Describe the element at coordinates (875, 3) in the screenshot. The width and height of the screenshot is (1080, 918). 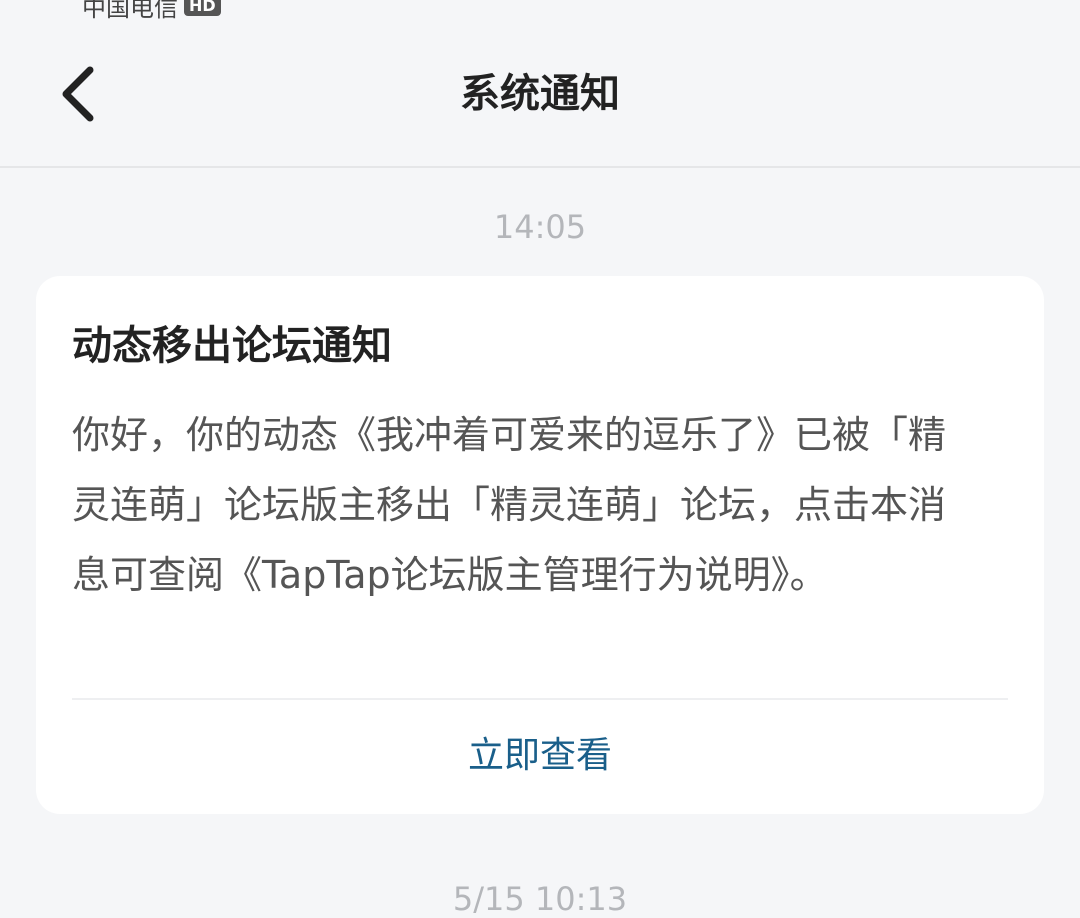
I see `battery-icon` at that location.